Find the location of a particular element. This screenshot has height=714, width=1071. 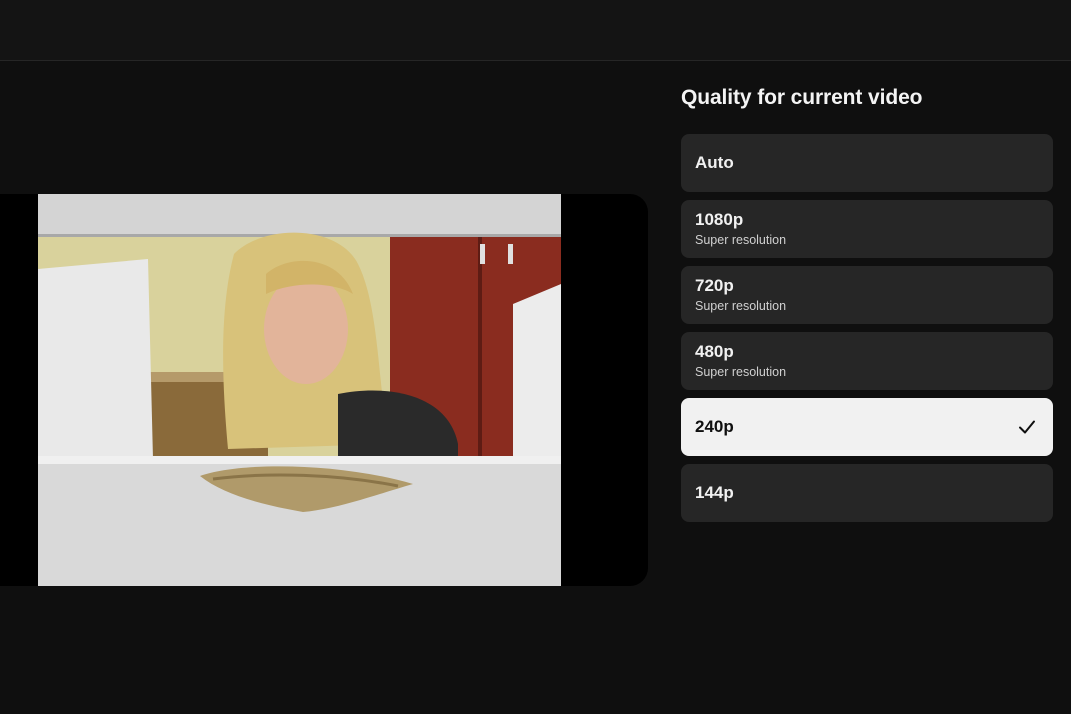

quality-option-144p: 144p is located at coordinates (867, 493).